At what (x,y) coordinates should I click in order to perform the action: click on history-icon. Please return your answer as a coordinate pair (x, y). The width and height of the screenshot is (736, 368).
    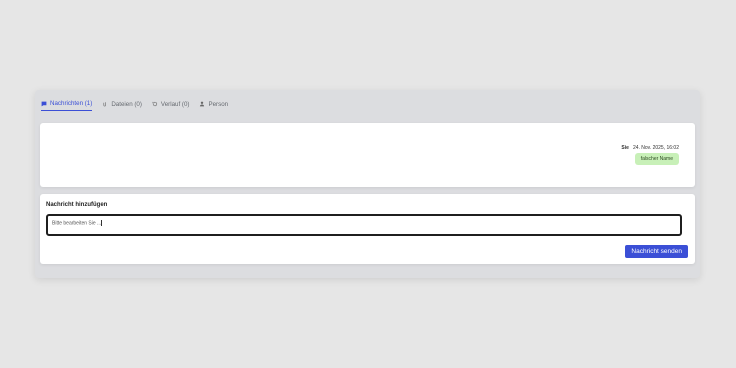
    Looking at the image, I should click on (155, 104).